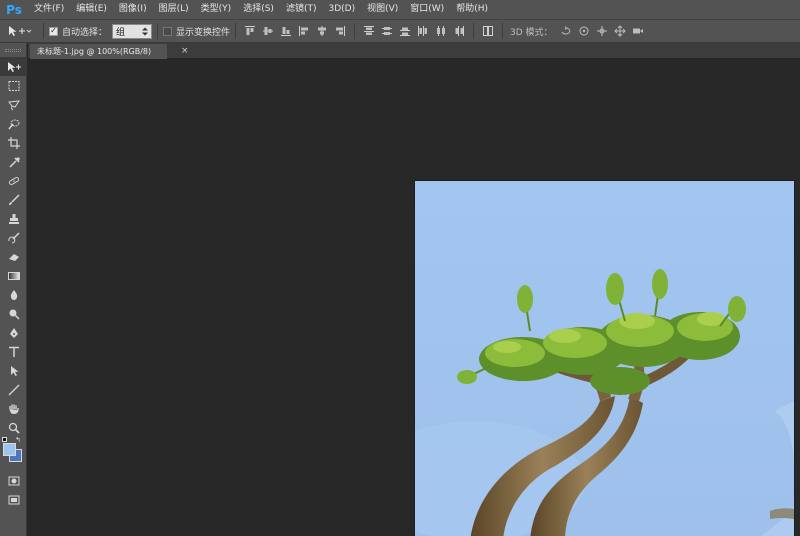  I want to click on close-tab-icon: ×, so click(185, 51).